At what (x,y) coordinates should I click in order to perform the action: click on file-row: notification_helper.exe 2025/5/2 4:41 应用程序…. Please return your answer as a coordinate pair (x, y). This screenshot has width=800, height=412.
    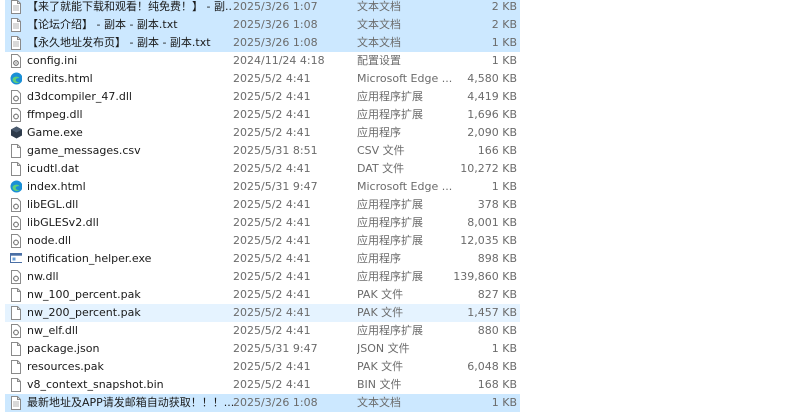
    Looking at the image, I should click on (262, 259).